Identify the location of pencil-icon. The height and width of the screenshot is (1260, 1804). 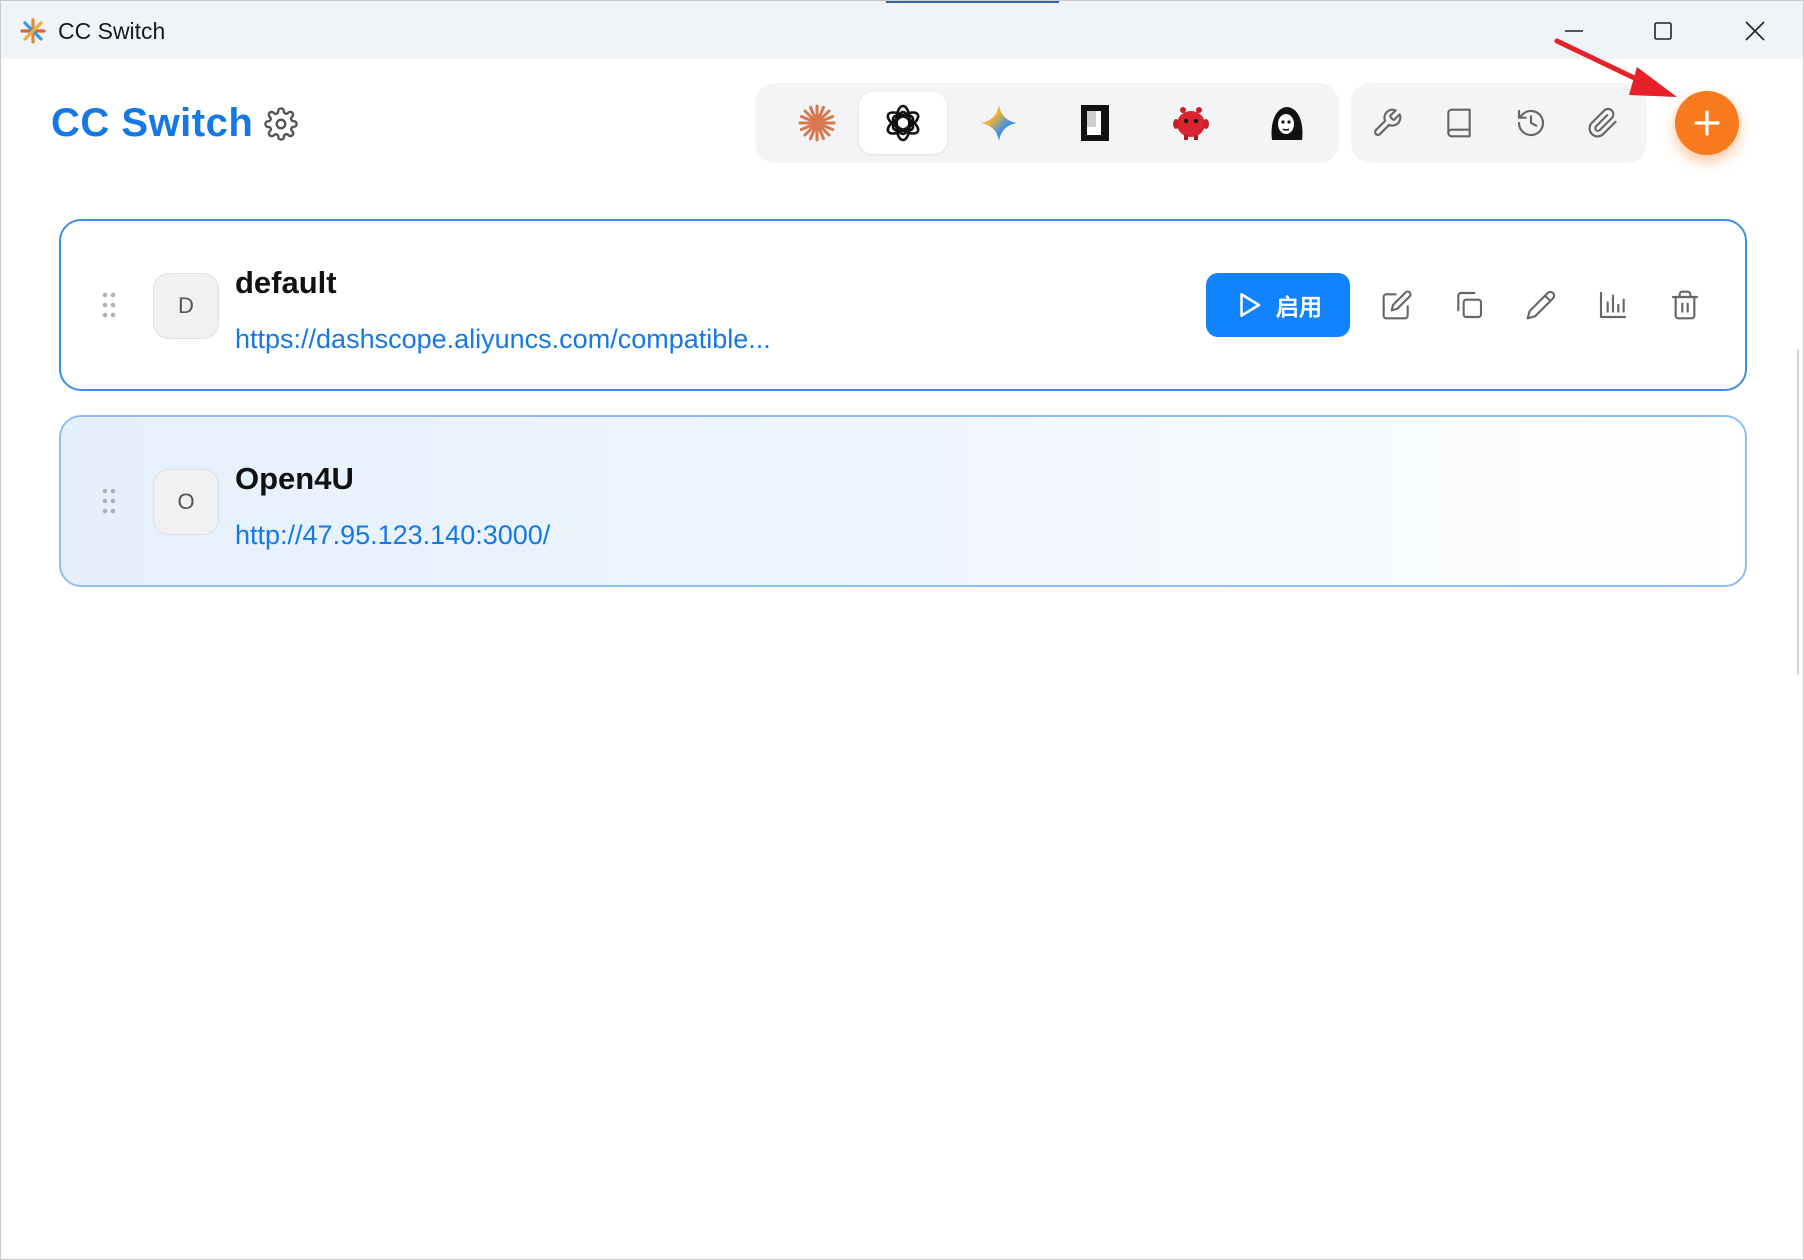
(1541, 305).